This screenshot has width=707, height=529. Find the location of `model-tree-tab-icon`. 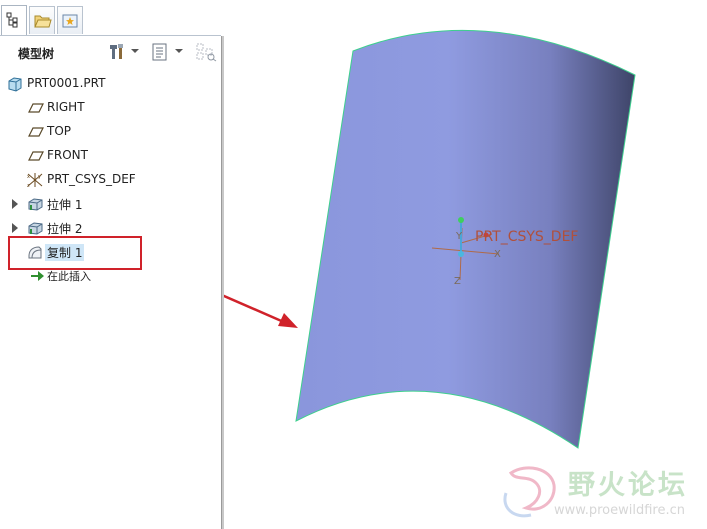

model-tree-tab-icon is located at coordinates (12, 20).